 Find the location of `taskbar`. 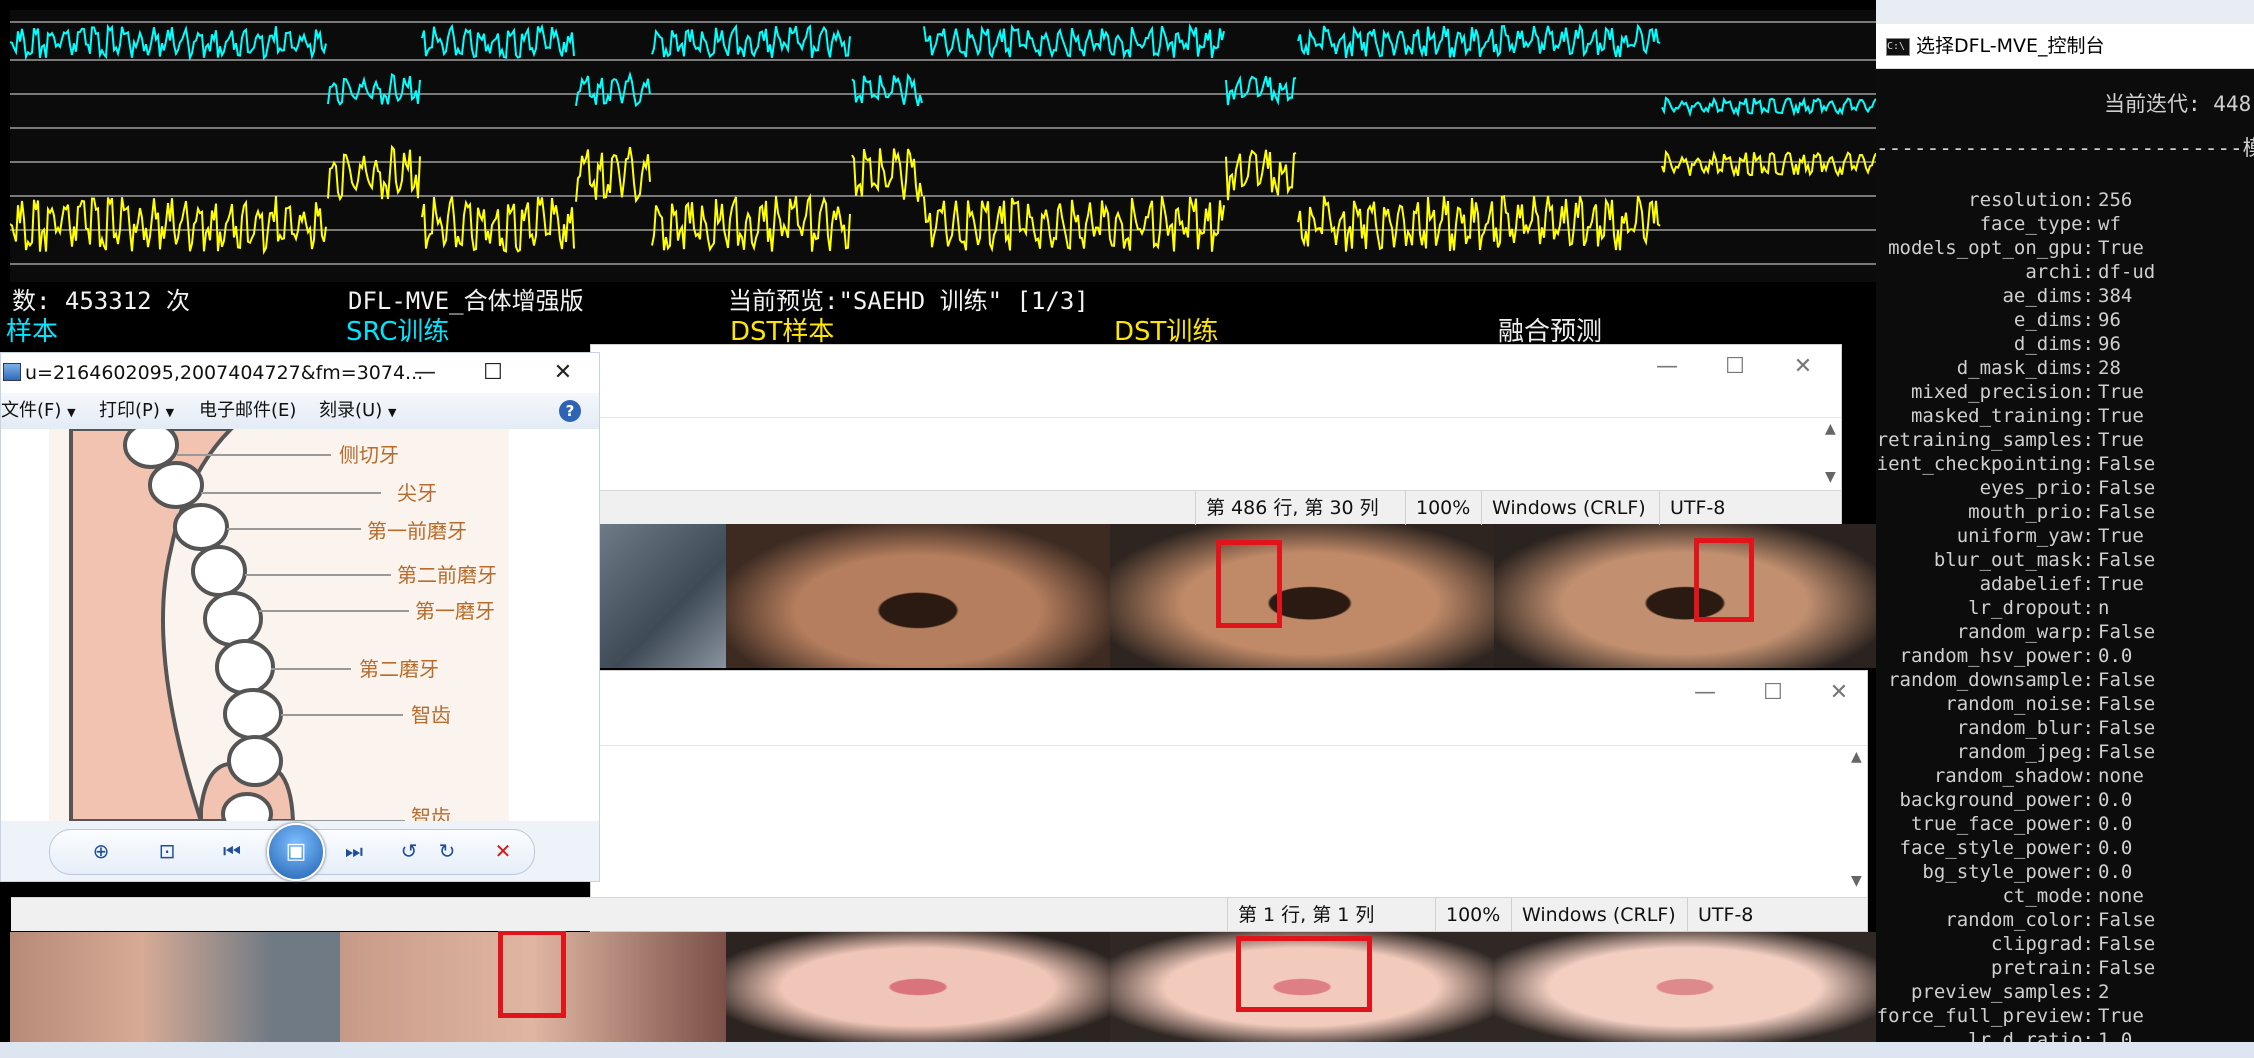

taskbar is located at coordinates (1127, 1050).